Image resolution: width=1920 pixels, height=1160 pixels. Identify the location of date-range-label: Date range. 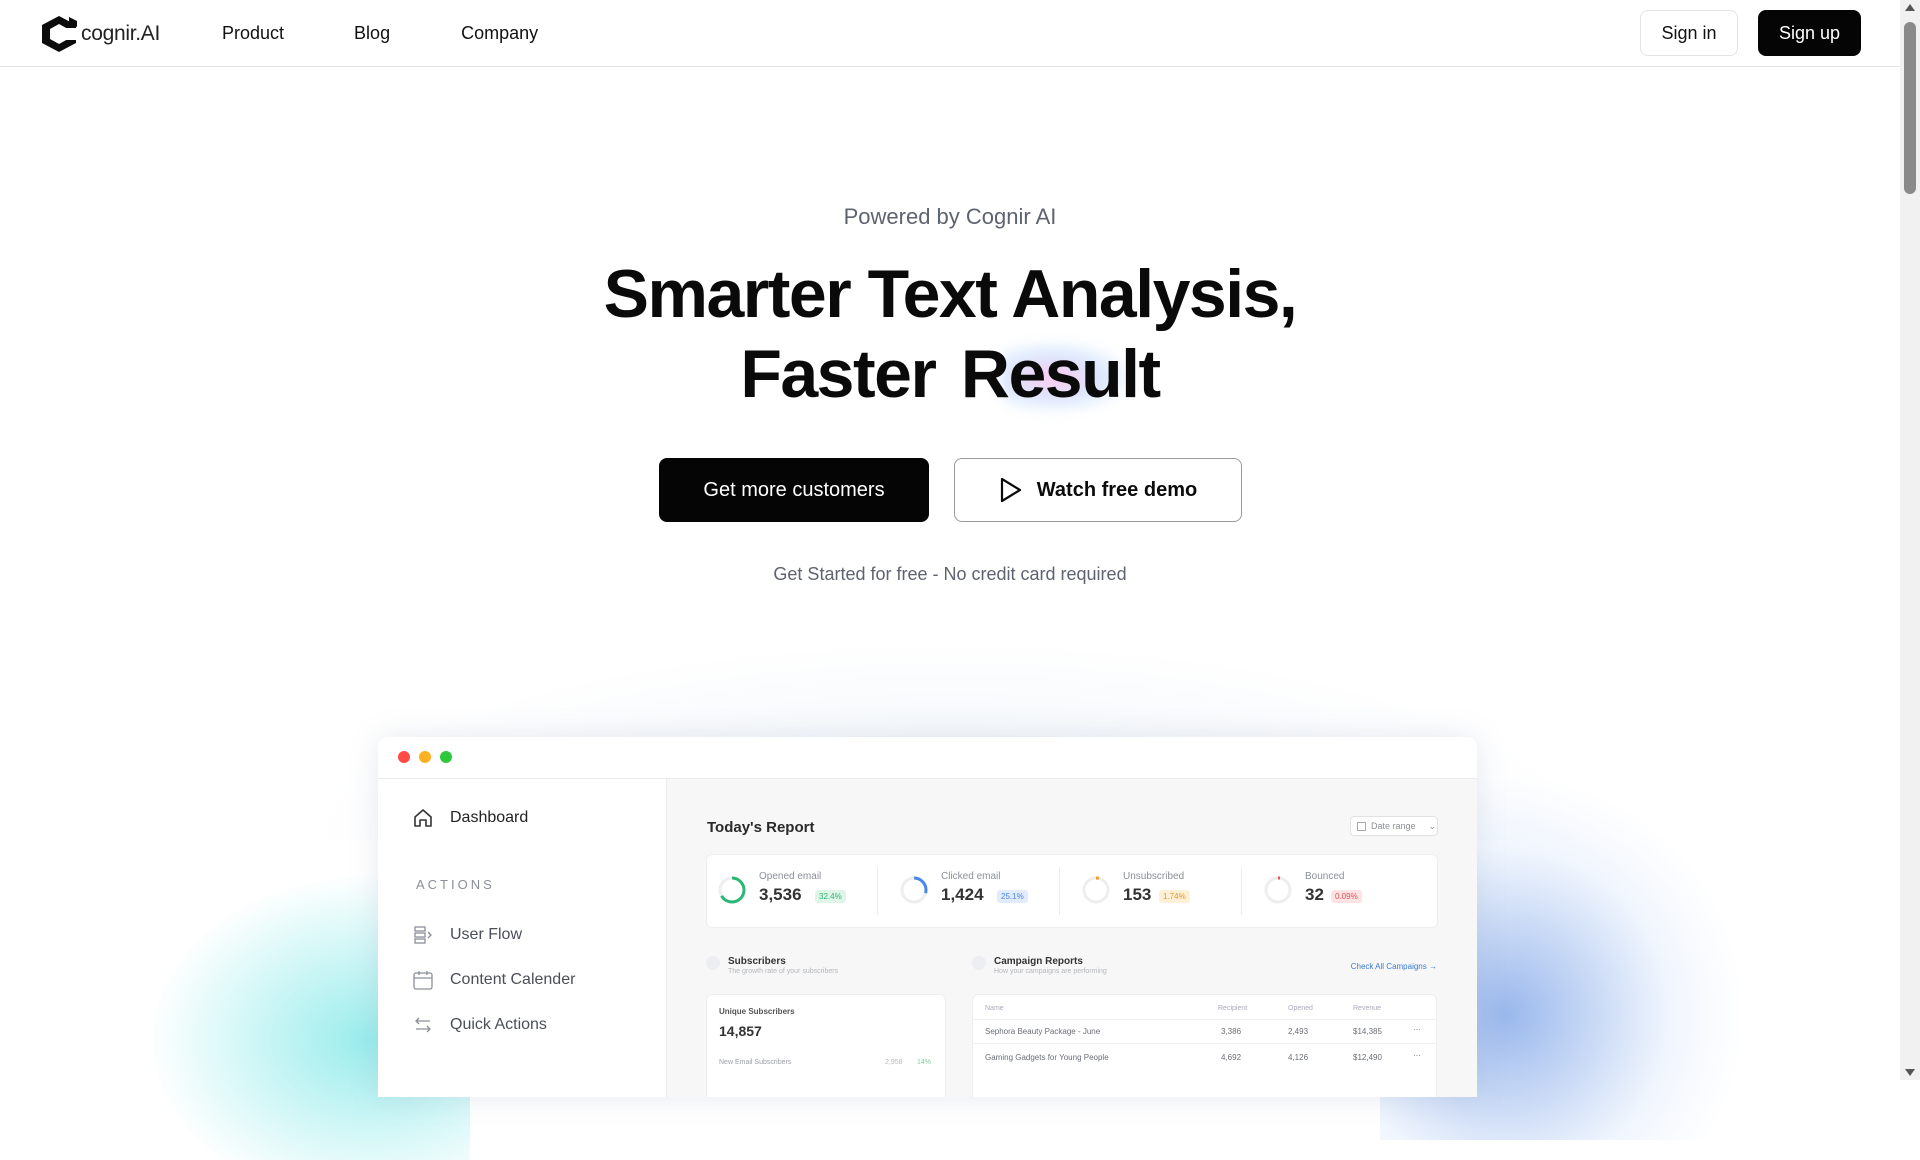
(1393, 826).